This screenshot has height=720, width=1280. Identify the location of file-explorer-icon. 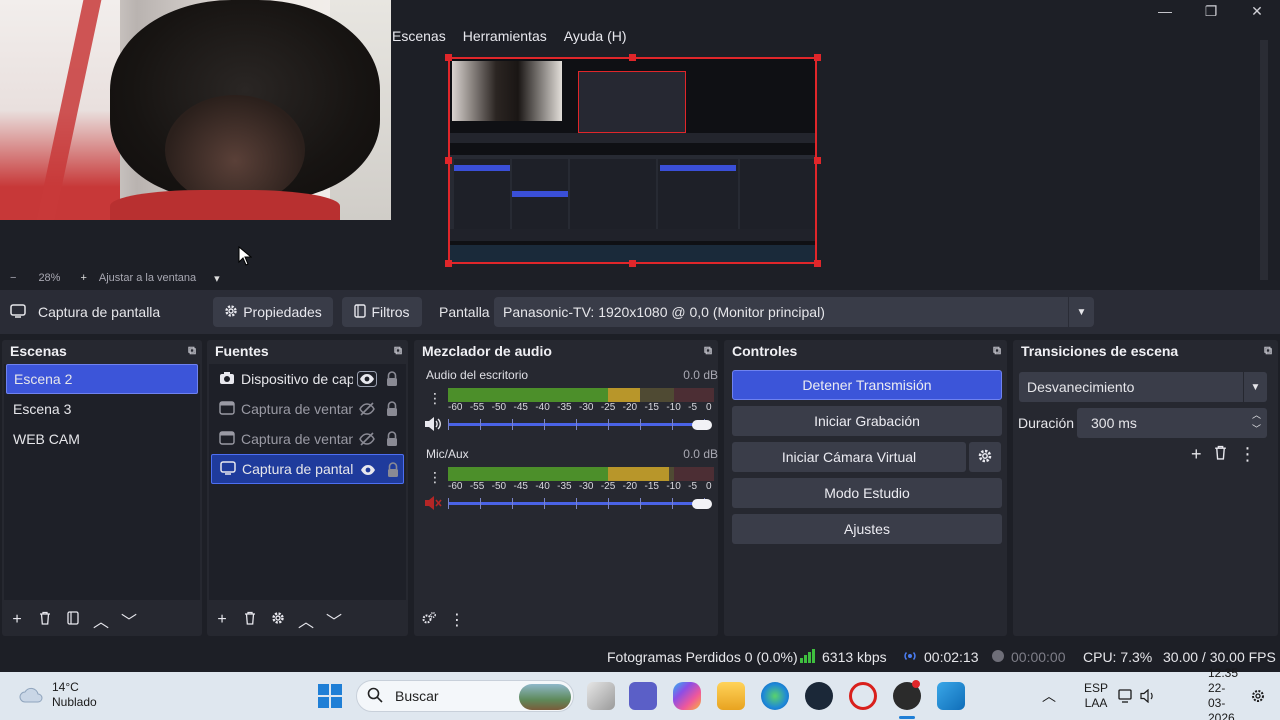
(731, 696).